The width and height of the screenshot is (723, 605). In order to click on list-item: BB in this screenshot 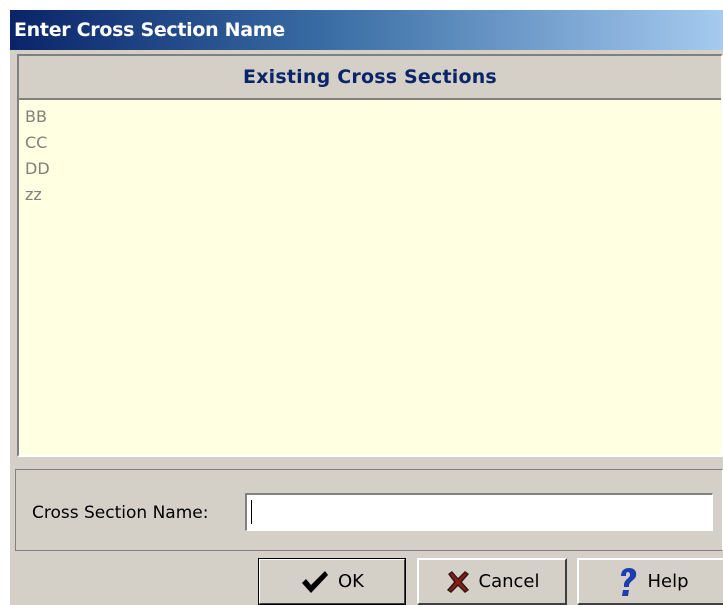, I will do `click(370, 117)`.